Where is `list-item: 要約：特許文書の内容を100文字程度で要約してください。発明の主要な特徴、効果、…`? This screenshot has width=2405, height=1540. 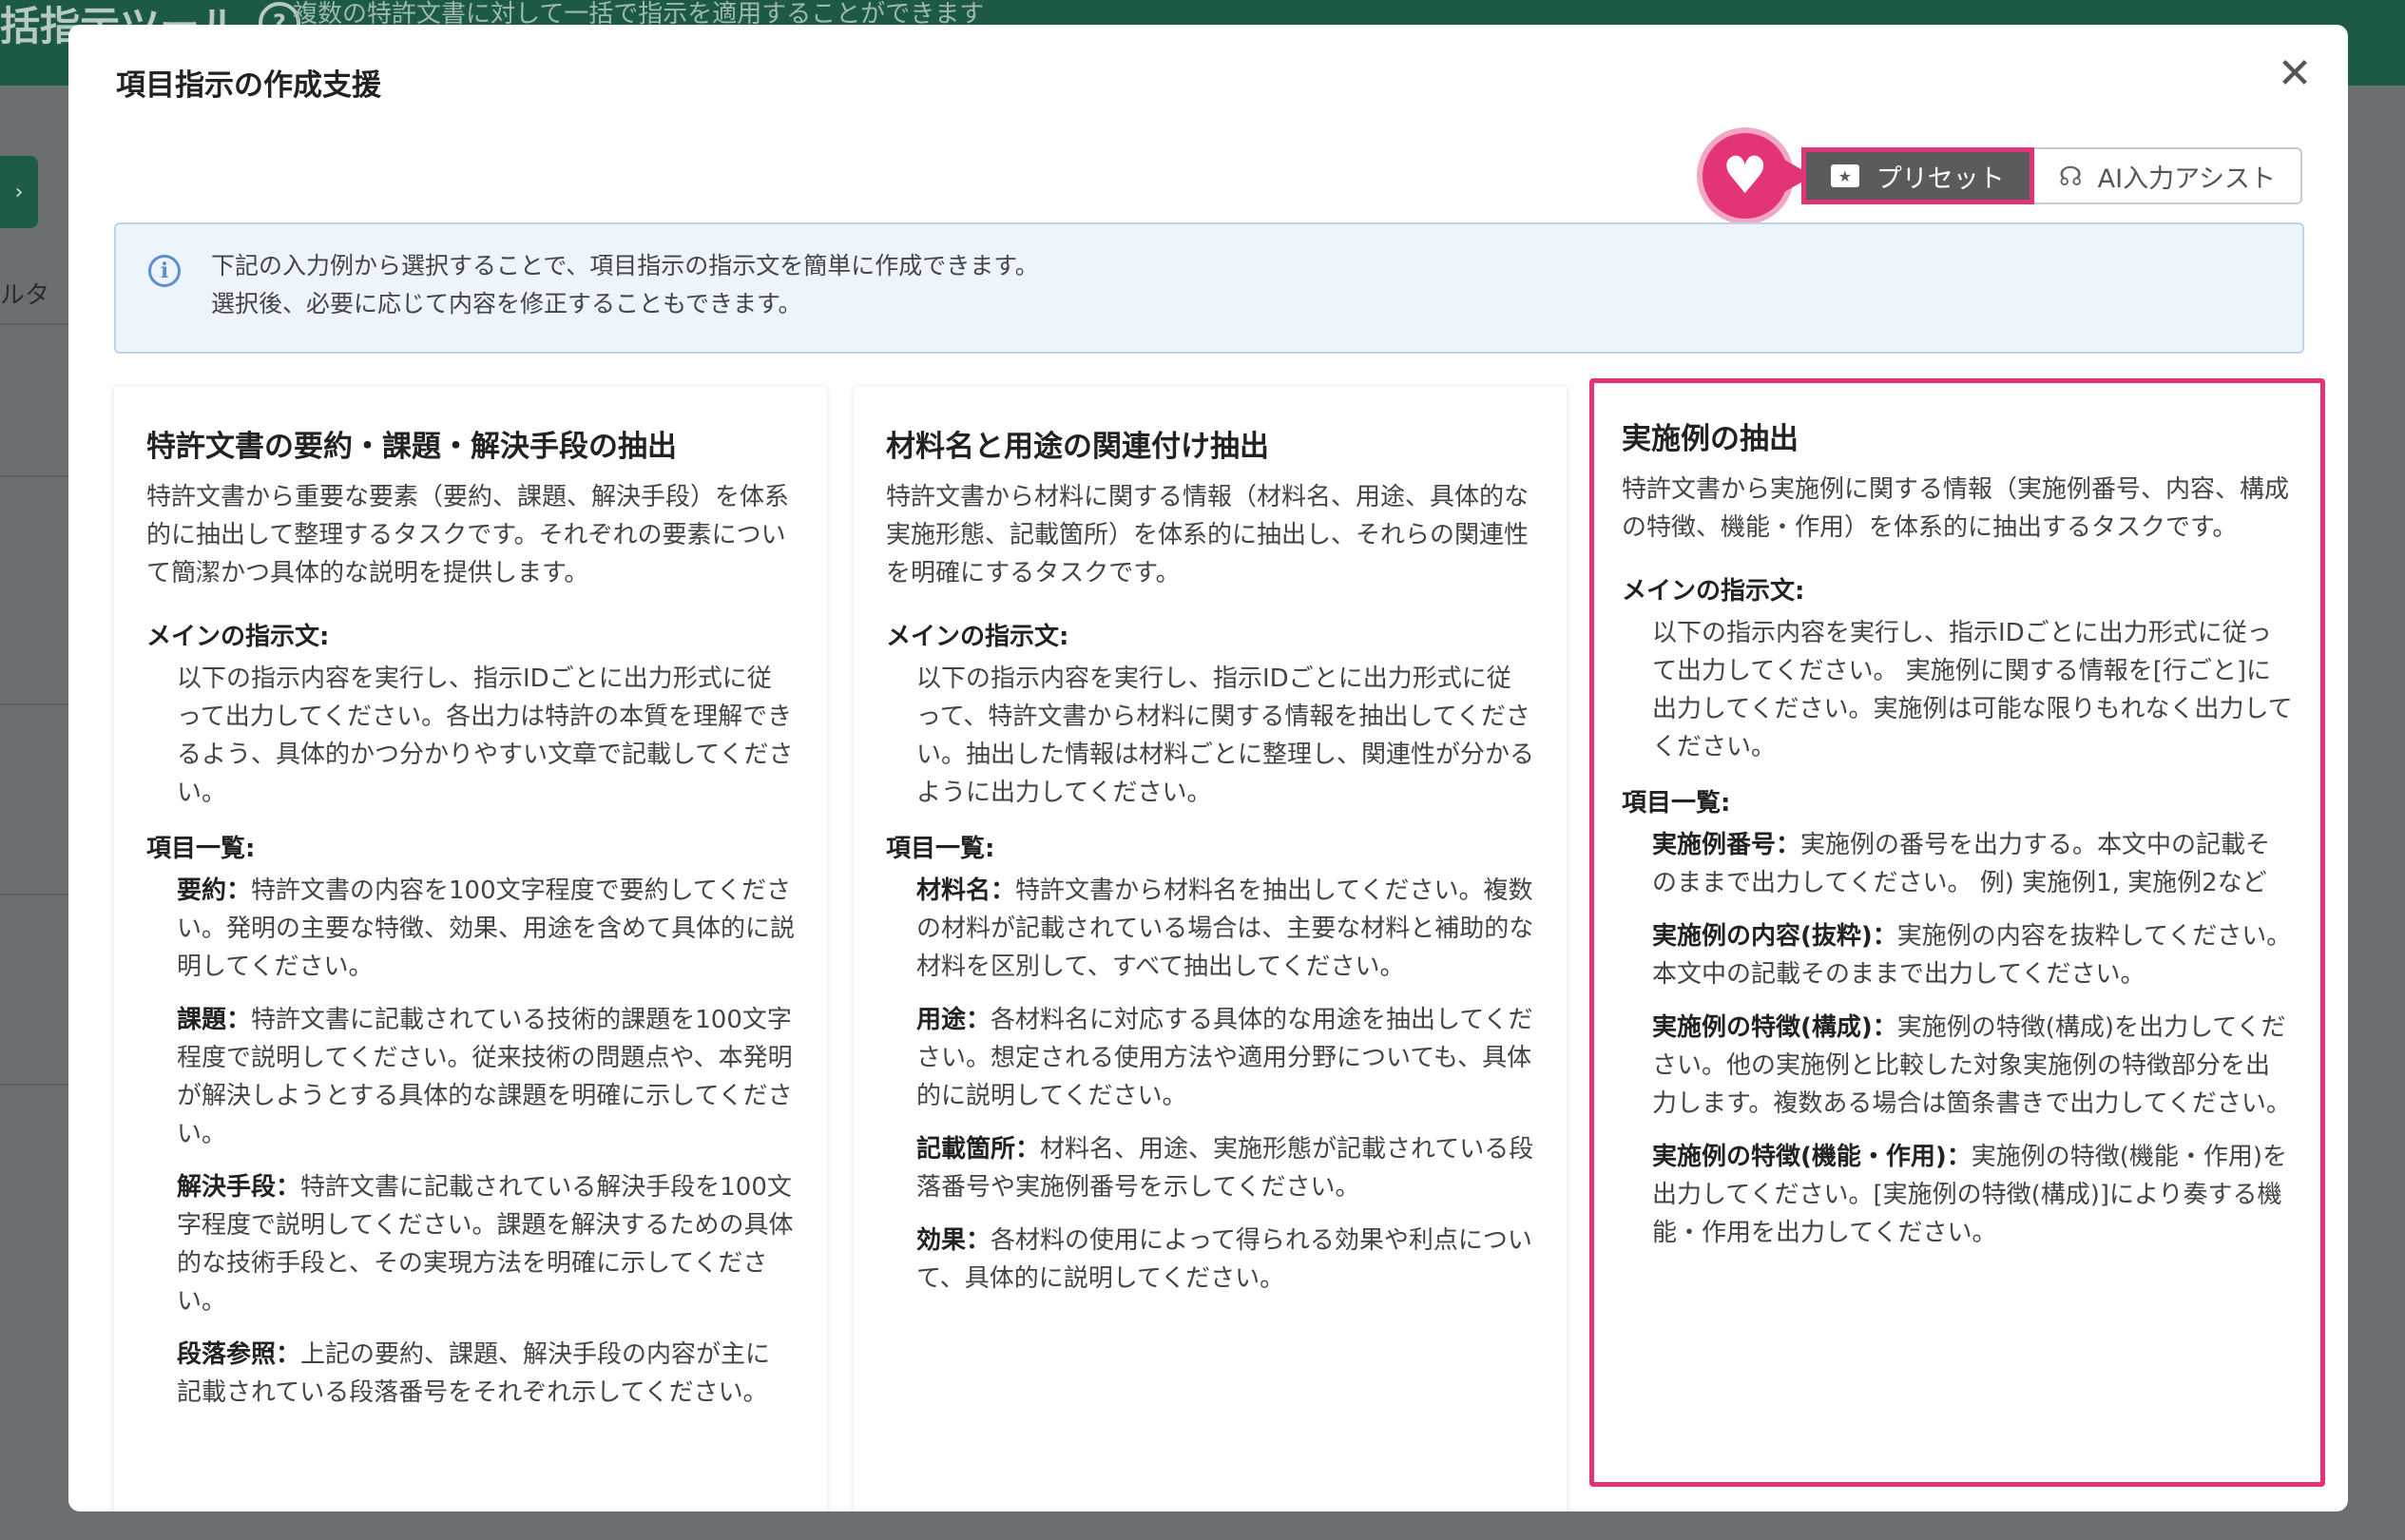 list-item: 要約：特許文書の内容を100文字程度で要約してください。発明の主要な特徴、効果、… is located at coordinates (470, 929).